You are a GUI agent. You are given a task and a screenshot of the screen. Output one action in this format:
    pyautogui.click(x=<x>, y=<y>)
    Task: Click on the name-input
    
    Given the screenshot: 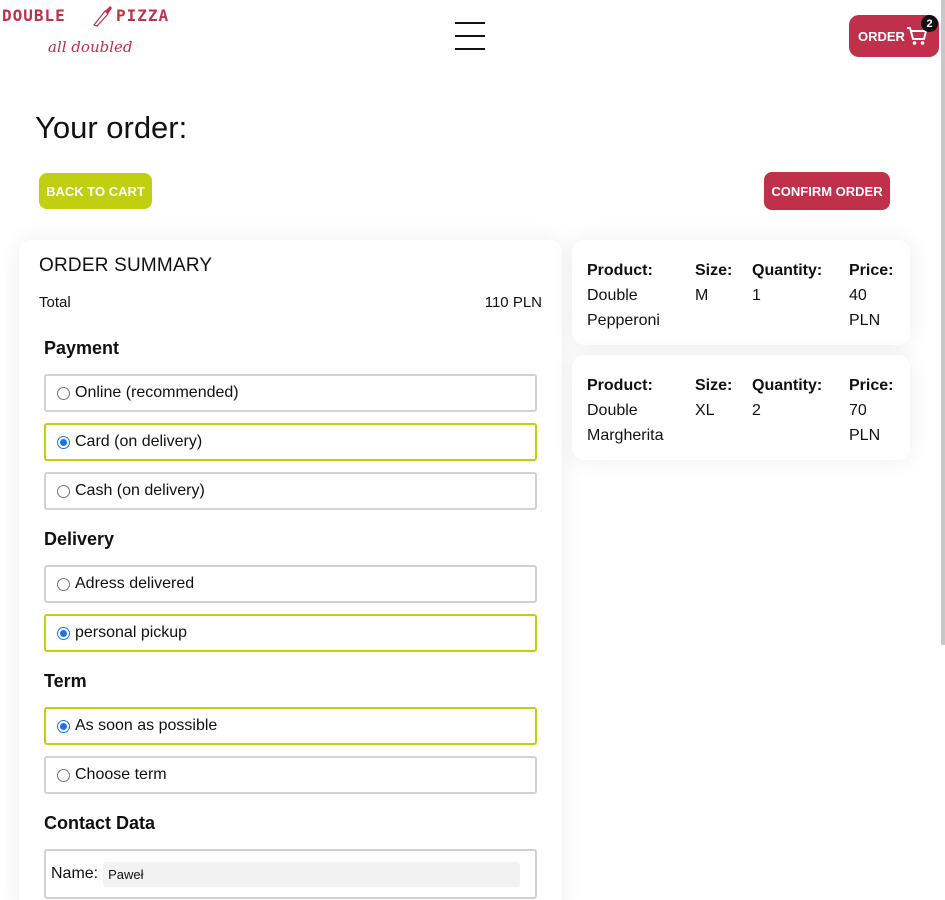 What is the action you would take?
    pyautogui.click(x=312, y=874)
    